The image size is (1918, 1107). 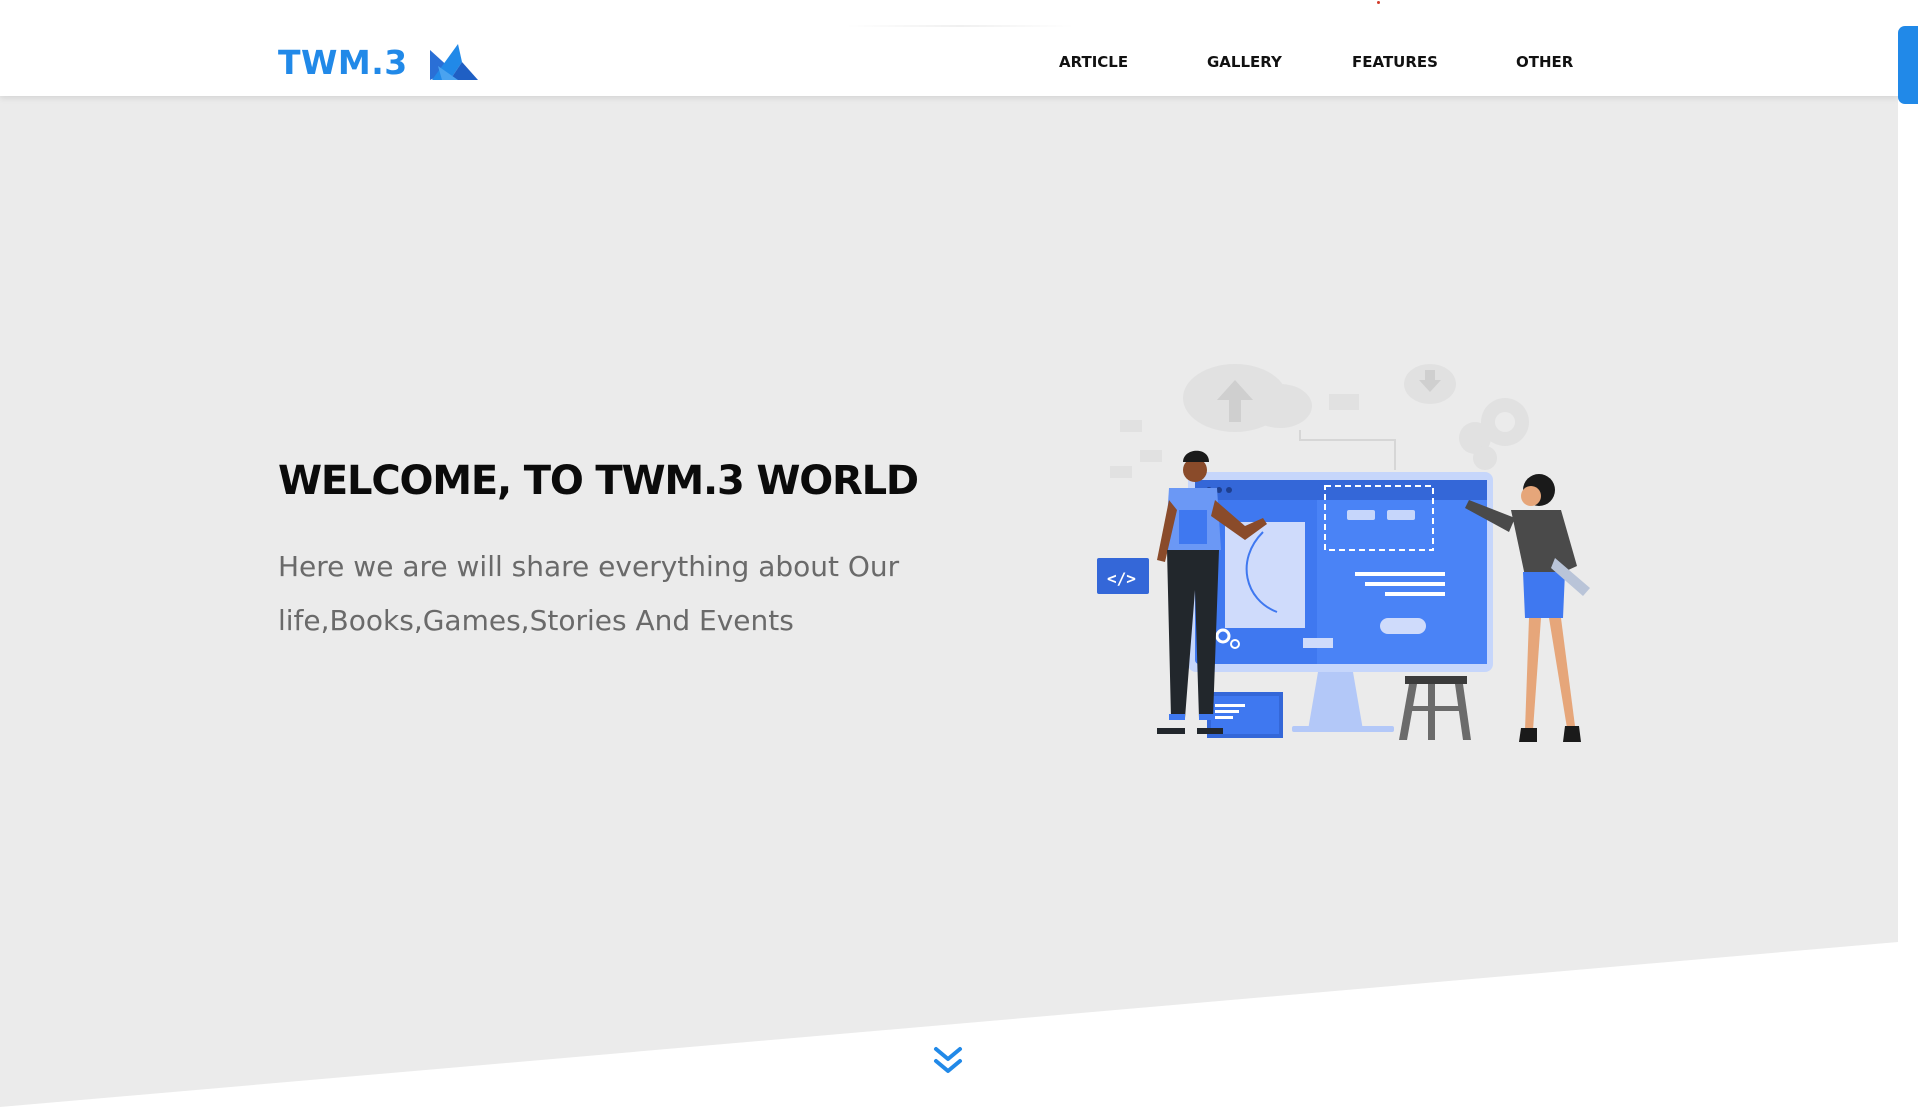 What do you see at coordinates (1093, 62) in the screenshot?
I see `nav-item-article: ARTICLE` at bounding box center [1093, 62].